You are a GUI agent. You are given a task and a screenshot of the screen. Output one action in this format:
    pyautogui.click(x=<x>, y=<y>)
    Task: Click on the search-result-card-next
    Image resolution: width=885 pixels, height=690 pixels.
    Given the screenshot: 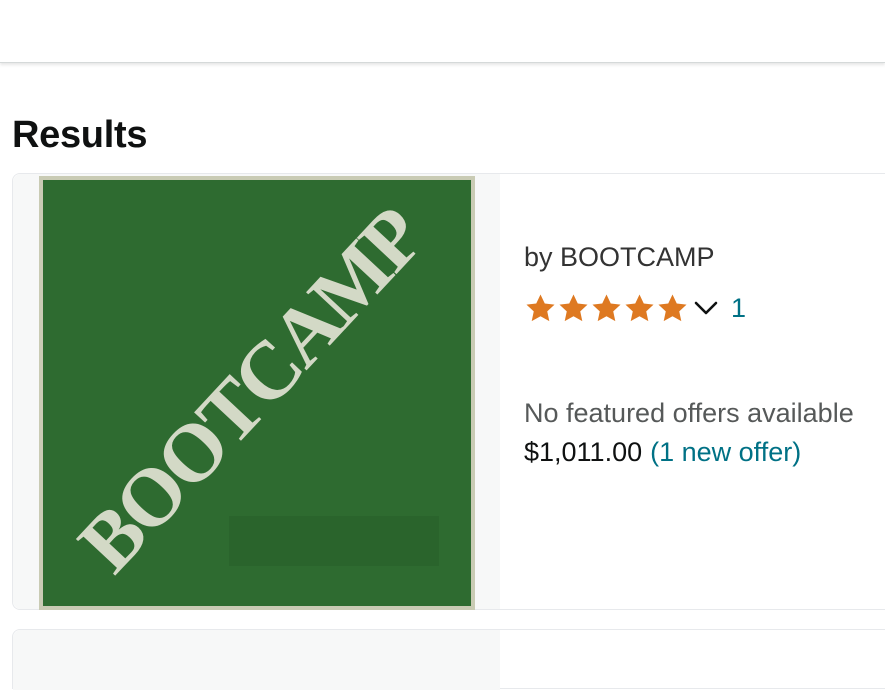 What is the action you would take?
    pyautogui.click(x=448, y=659)
    